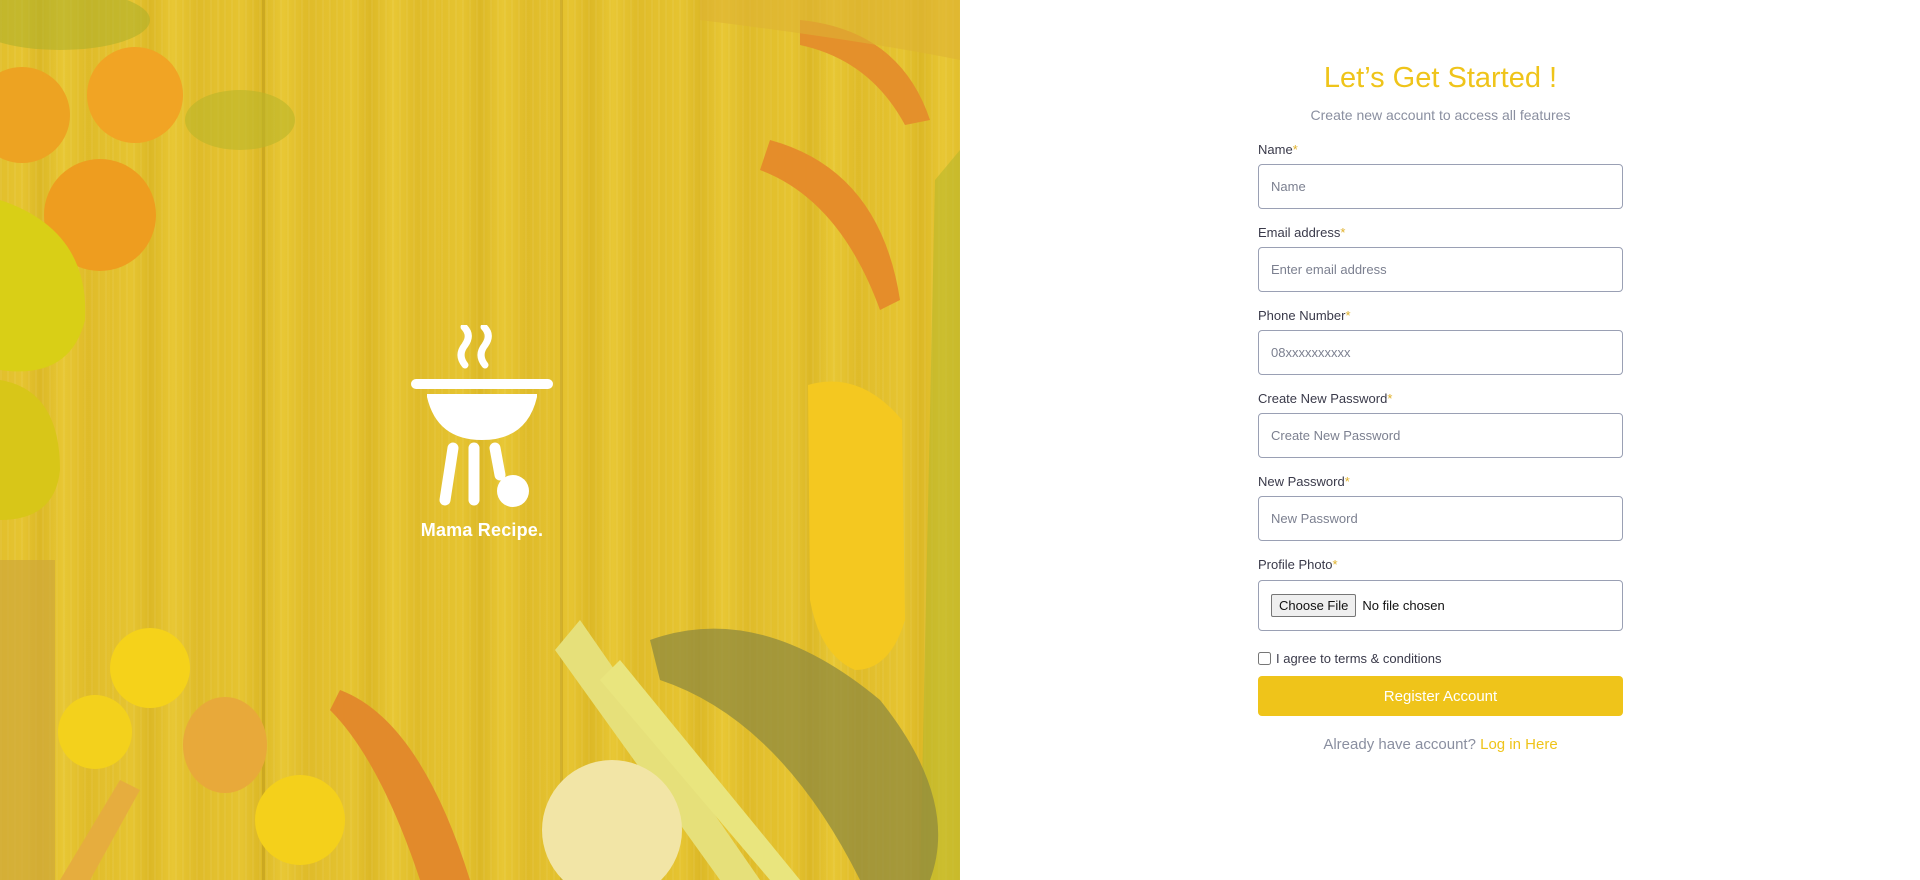 Image resolution: width=1920 pixels, height=880 pixels. I want to click on brand-name: Mama Recipe., so click(482, 530).